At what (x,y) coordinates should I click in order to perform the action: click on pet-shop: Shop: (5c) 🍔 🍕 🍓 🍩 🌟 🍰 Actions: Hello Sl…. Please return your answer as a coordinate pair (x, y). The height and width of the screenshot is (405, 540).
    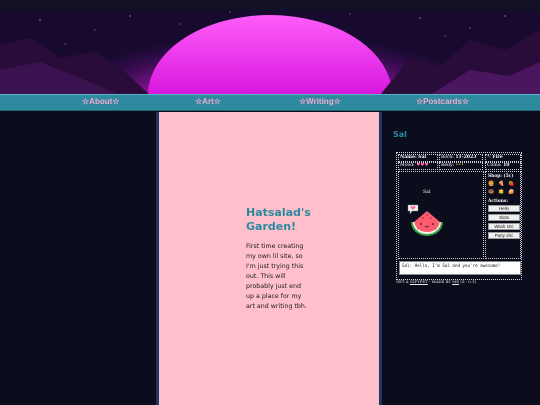
    Looking at the image, I should click on (503, 215).